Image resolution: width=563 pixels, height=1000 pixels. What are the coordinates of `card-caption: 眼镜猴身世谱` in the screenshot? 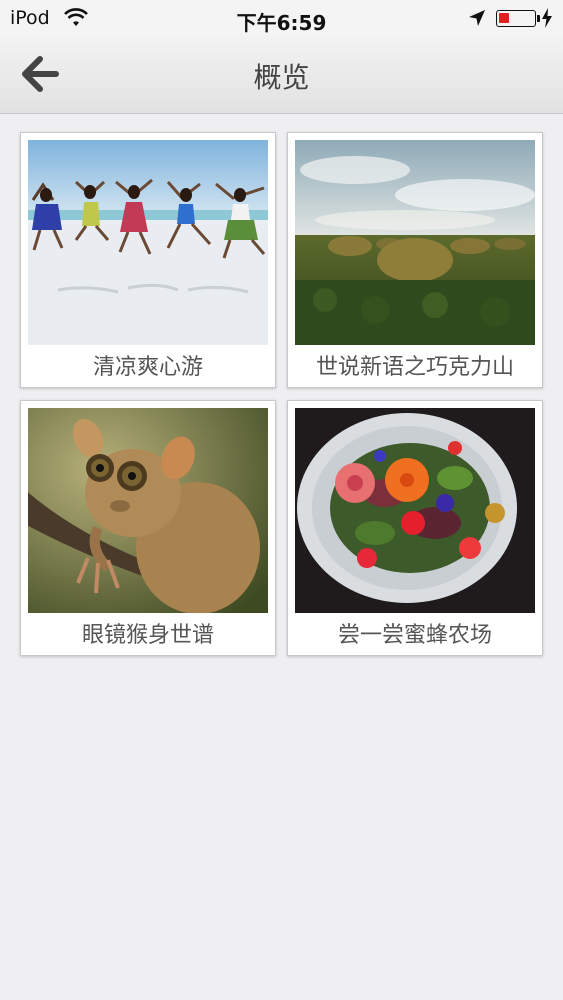 It's located at (147, 635).